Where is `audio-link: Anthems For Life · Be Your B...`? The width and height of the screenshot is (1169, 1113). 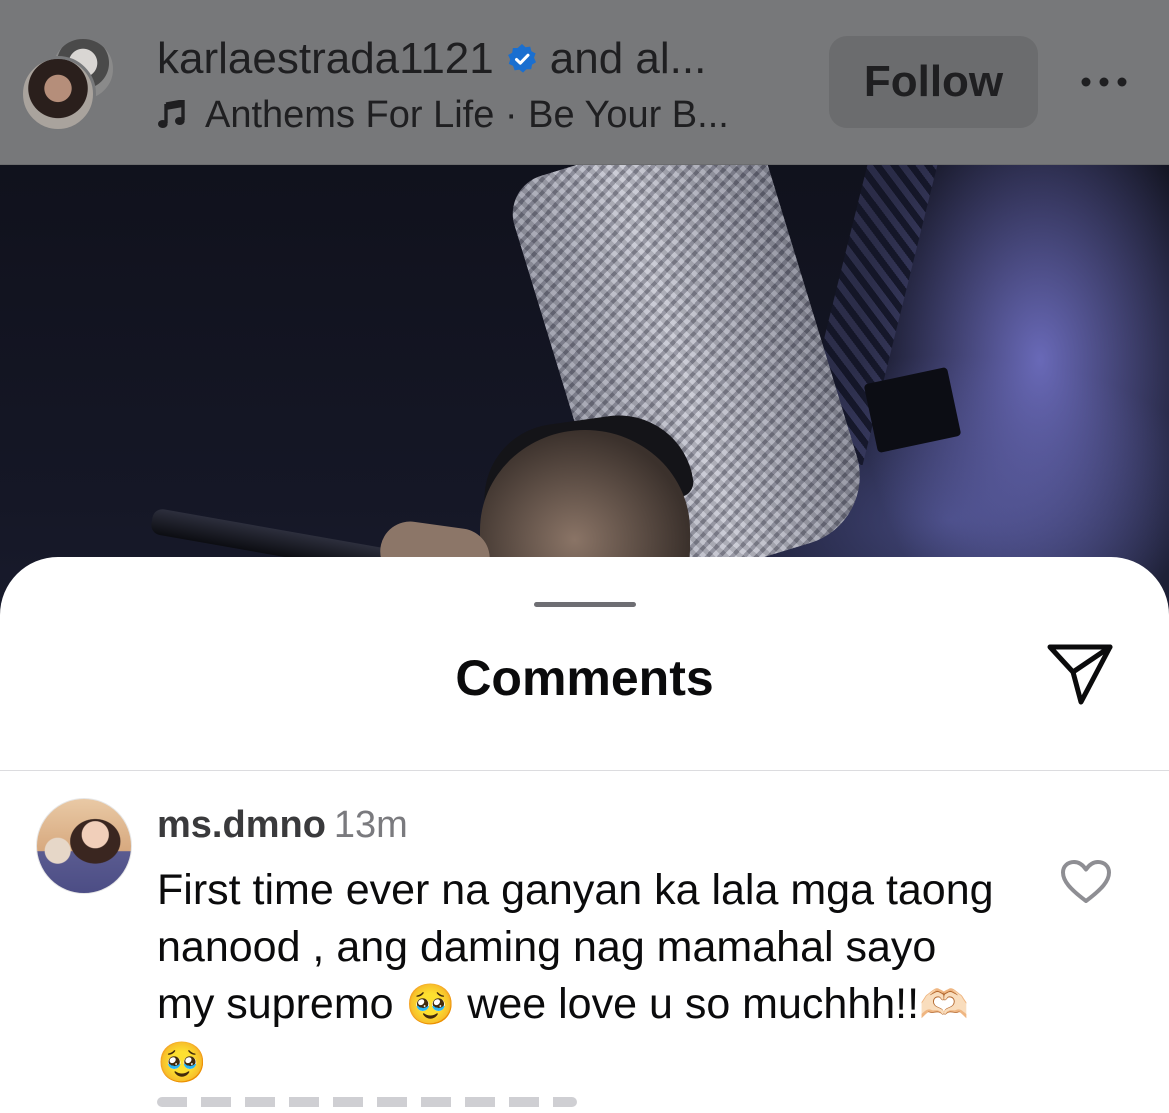 audio-link: Anthems For Life · Be Your B... is located at coordinates (443, 115).